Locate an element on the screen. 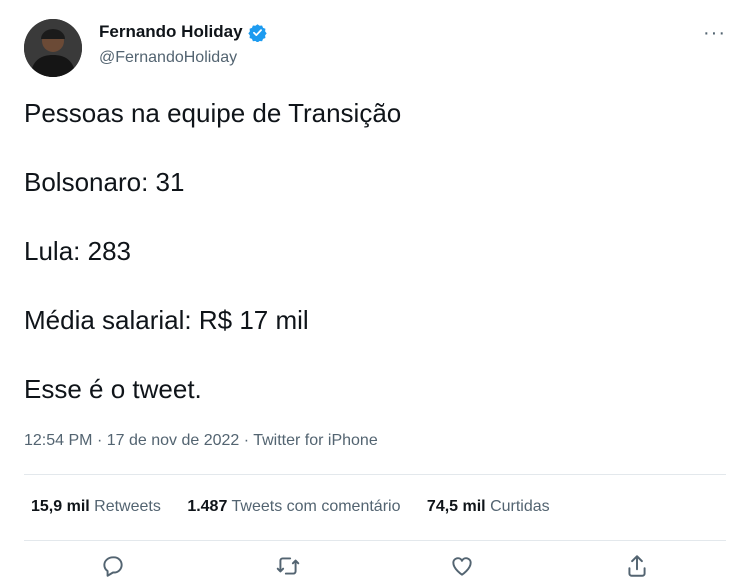 The height and width of the screenshot is (580, 750). tweet-line: Lula: 283 is located at coordinates (77, 251).